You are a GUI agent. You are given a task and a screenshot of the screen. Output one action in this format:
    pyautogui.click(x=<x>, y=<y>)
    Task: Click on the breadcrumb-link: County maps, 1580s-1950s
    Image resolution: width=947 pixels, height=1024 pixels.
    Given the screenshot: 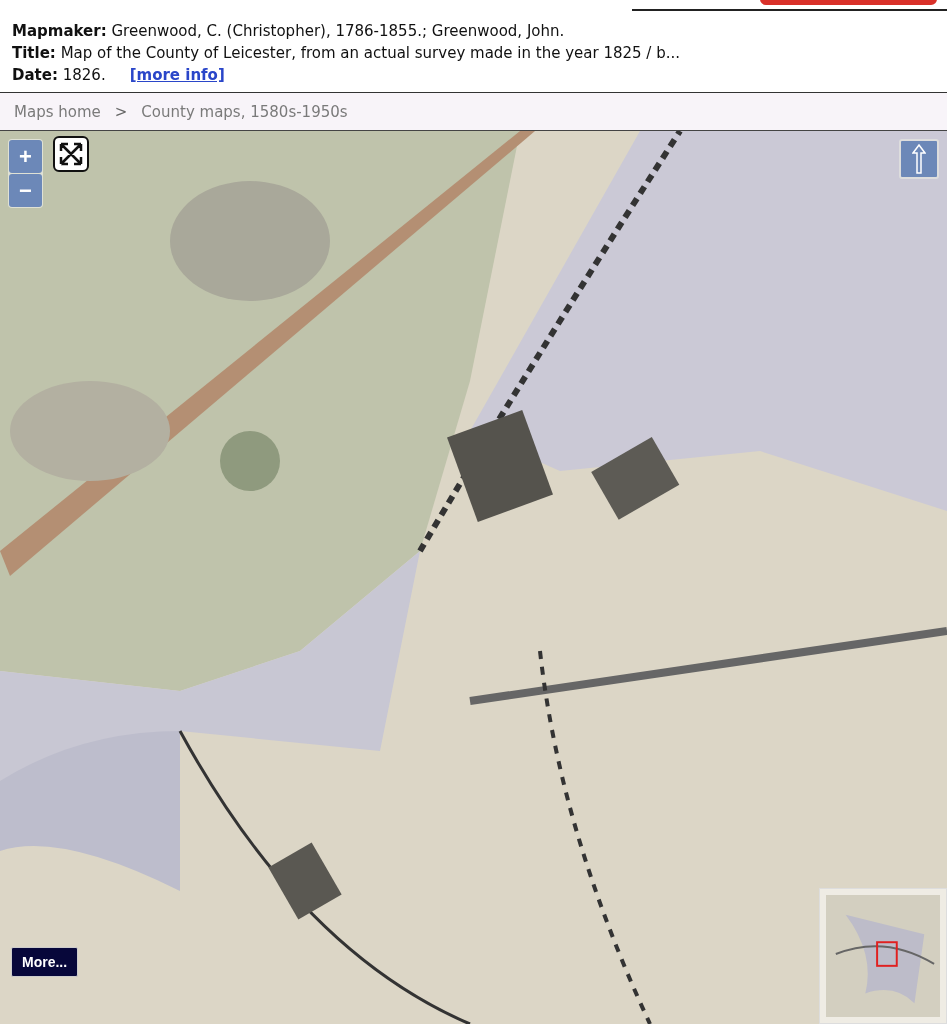 What is the action you would take?
    pyautogui.click(x=244, y=111)
    